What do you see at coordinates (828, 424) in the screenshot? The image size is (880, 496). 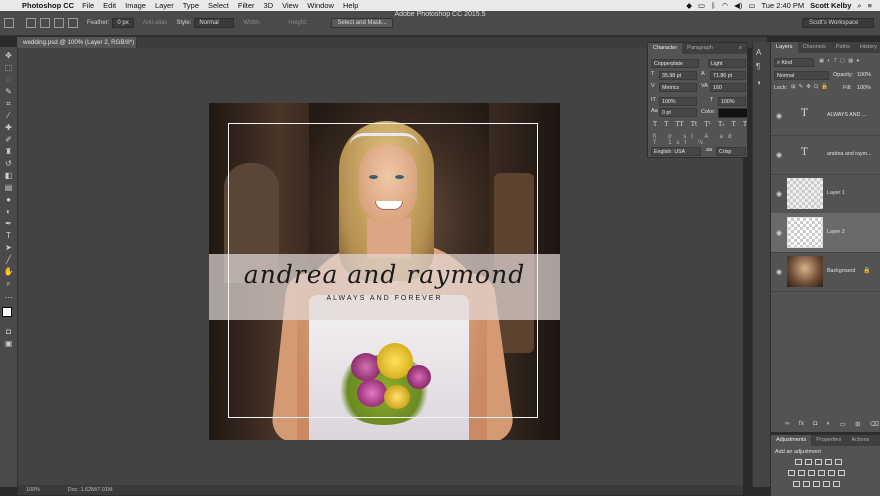 I see `new-adjustment-icon: ◐` at bounding box center [828, 424].